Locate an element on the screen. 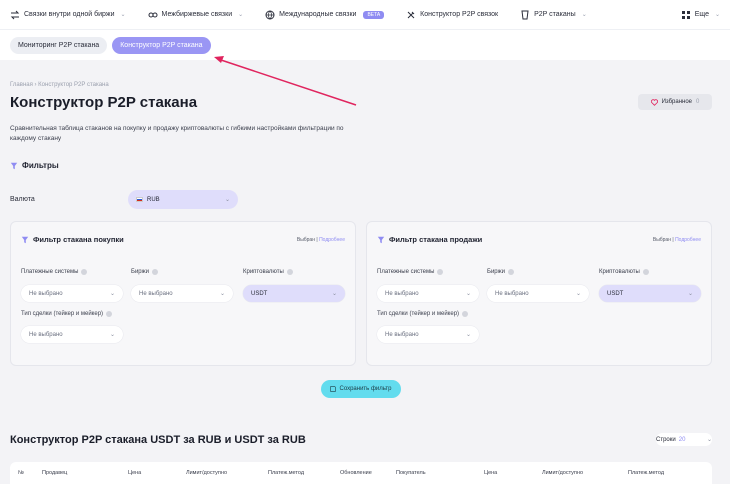 The width and height of the screenshot is (730, 484). glass-icon is located at coordinates (525, 14).